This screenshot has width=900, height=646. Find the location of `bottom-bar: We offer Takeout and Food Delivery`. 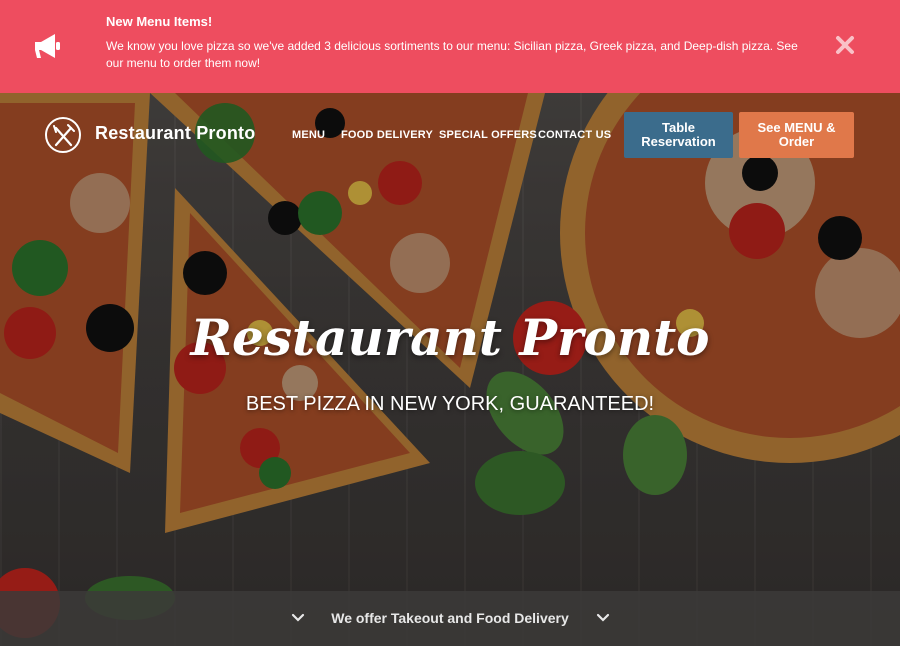

bottom-bar: We offer Takeout and Food Delivery is located at coordinates (450, 618).